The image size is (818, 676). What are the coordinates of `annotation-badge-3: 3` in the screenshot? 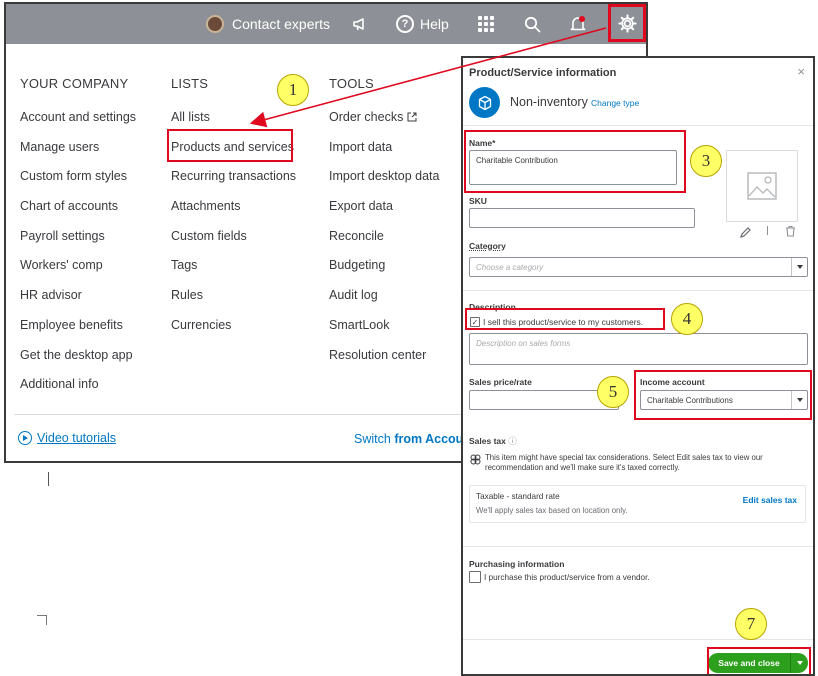 It's located at (706, 161).